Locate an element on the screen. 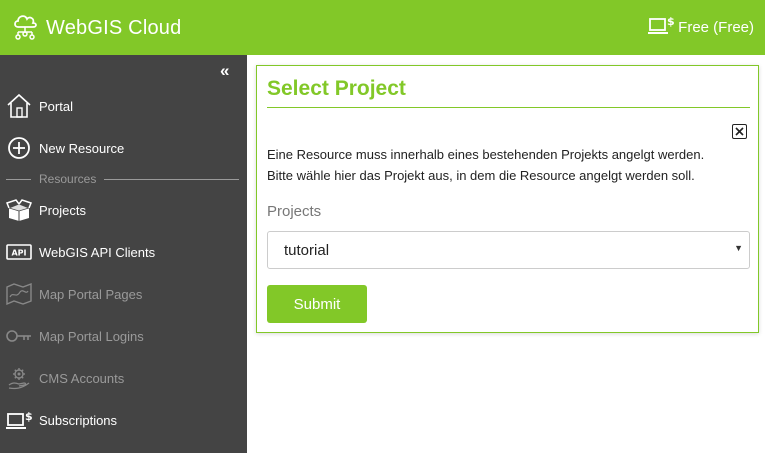 The height and width of the screenshot is (453, 765). sidebar-item-map-portal-logins: Map Portal Logins is located at coordinates (123, 336).